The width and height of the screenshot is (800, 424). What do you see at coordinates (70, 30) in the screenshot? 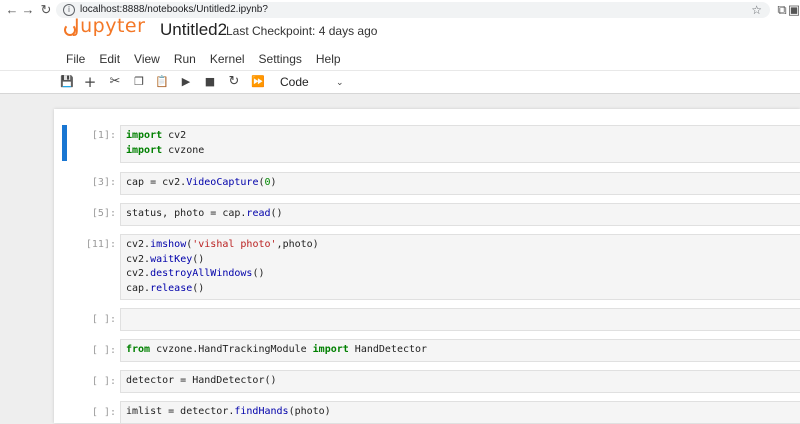
I see `jupyter-orb-icon` at bounding box center [70, 30].